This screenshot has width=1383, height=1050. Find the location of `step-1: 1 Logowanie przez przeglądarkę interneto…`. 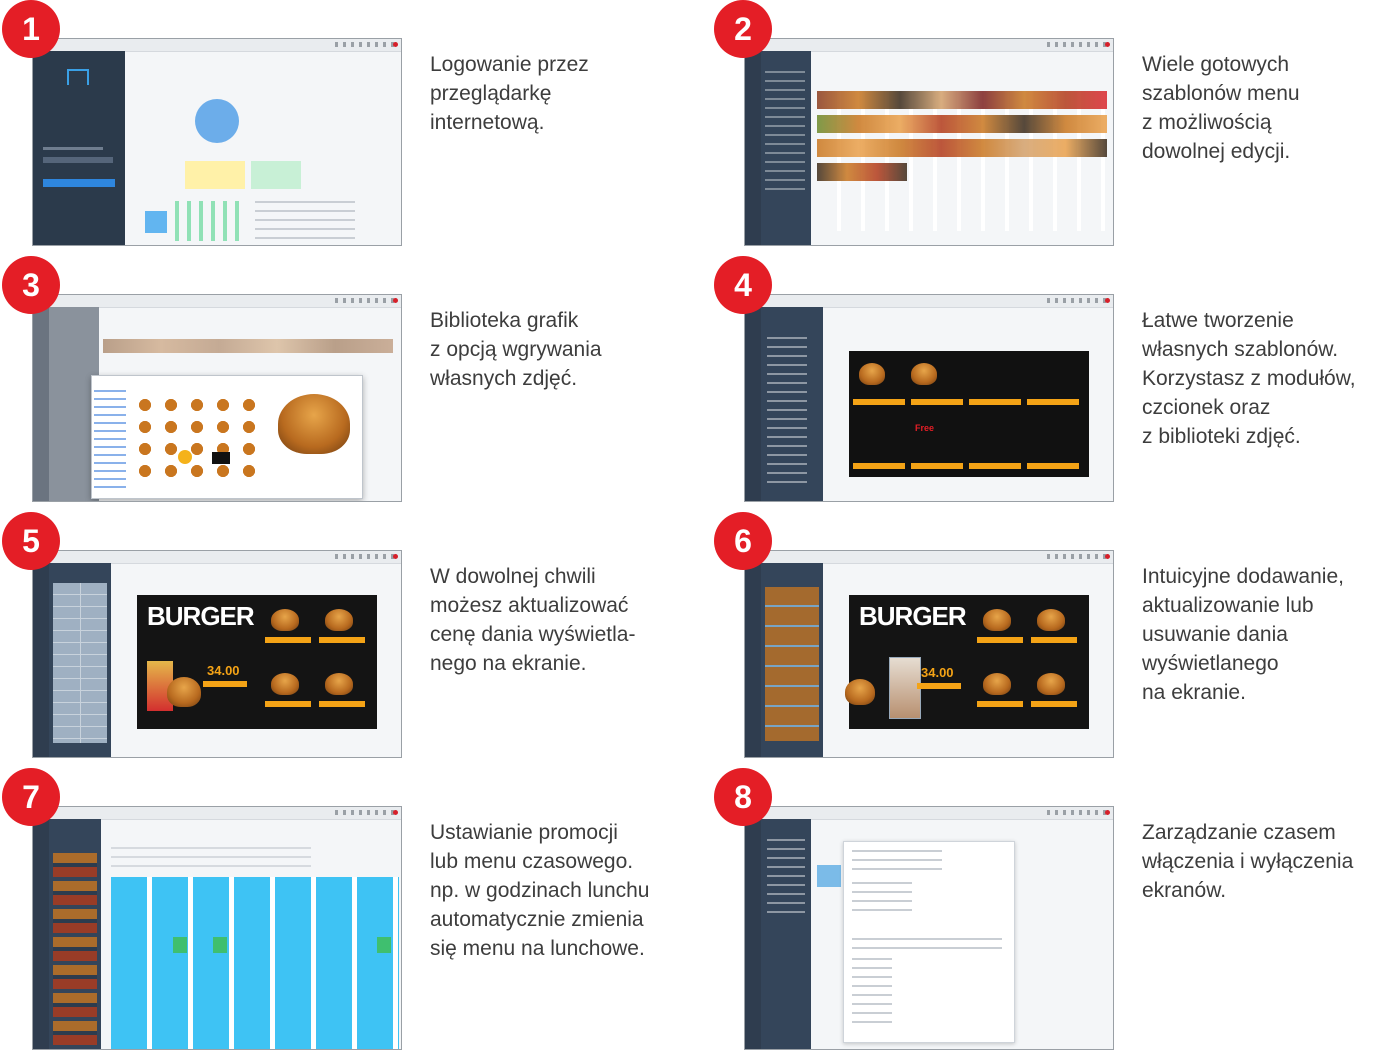

step-1: 1 Logowanie przez przeglądarkę interneto… is located at coordinates (347, 125).